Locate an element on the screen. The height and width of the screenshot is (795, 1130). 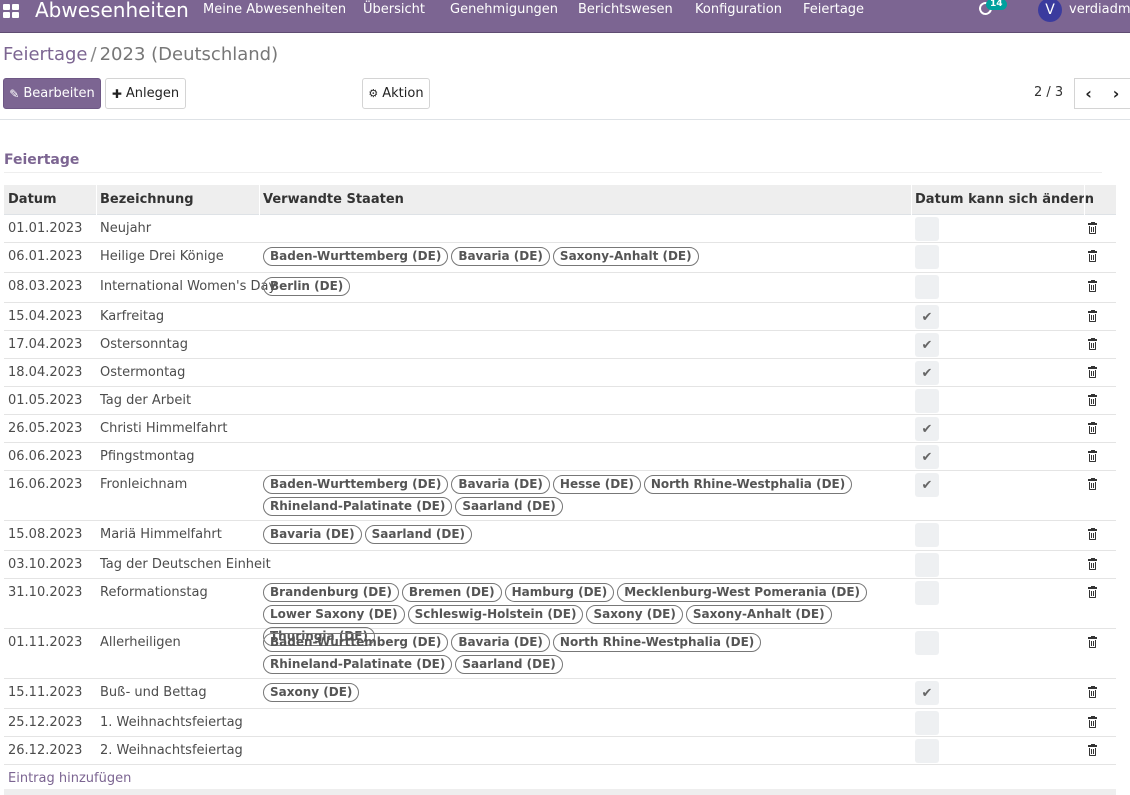
menu-uebersicht: Übersicht is located at coordinates (394, 9).